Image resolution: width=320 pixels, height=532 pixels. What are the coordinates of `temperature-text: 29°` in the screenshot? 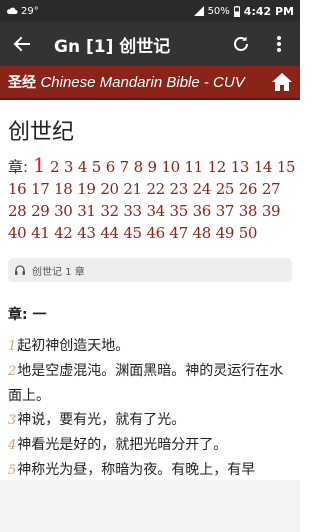 It's located at (30, 11).